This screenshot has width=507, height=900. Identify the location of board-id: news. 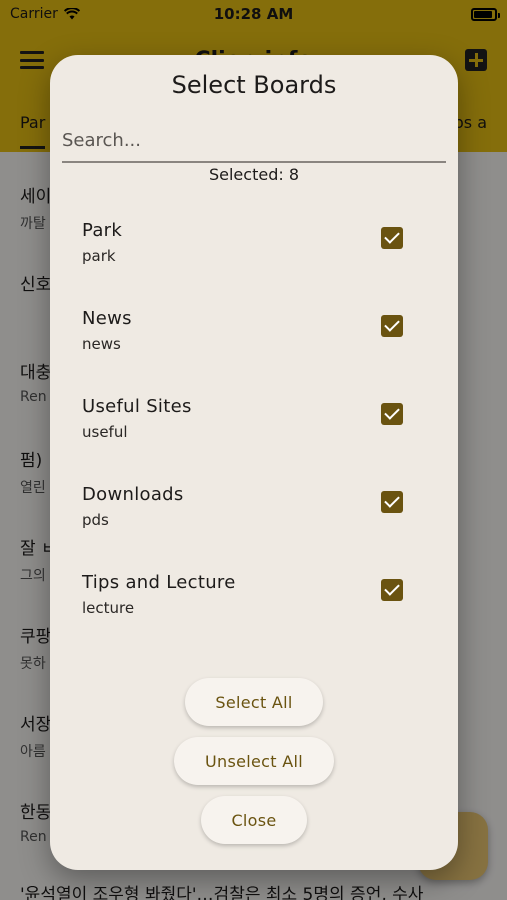
(101, 344).